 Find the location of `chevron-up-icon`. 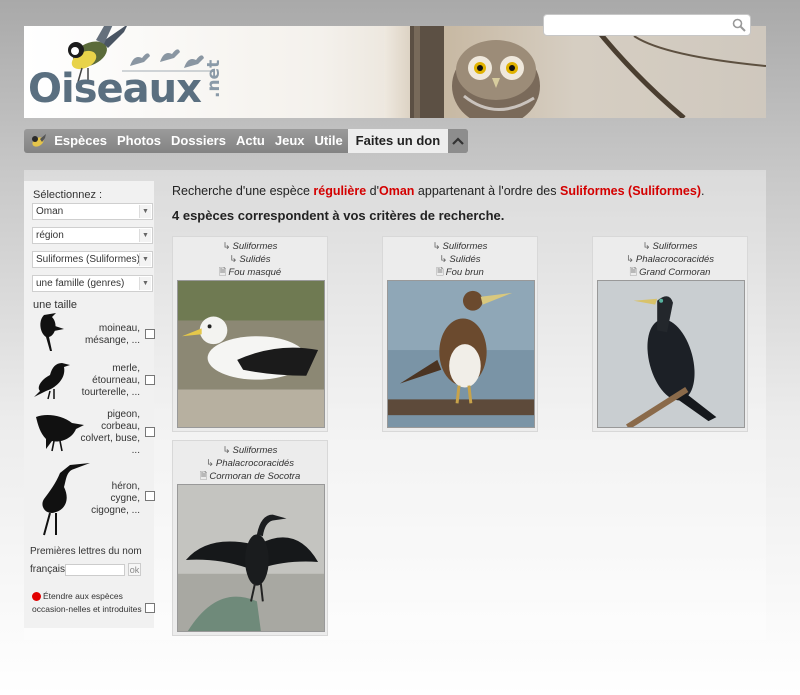

chevron-up-icon is located at coordinates (458, 141).